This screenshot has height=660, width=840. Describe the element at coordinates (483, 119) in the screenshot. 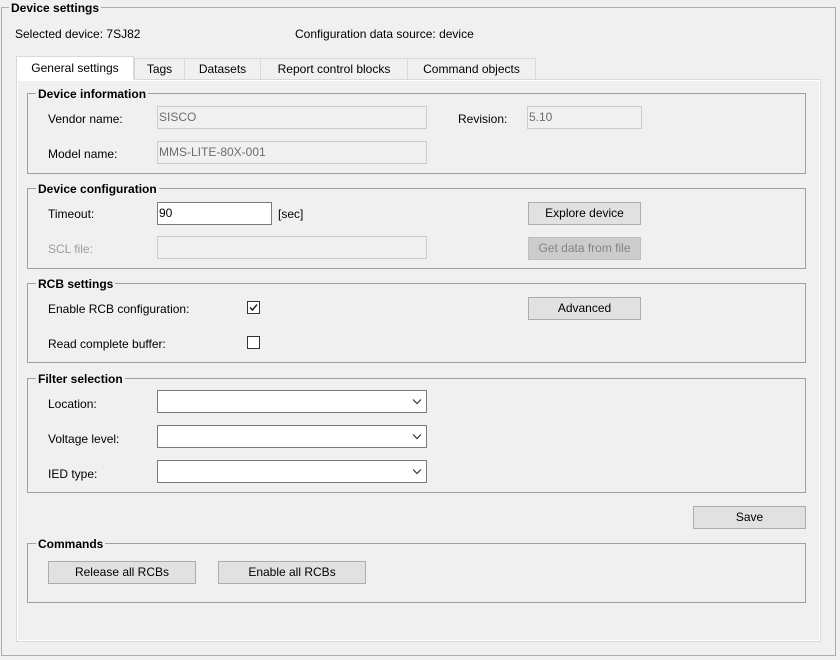

I see `revision-label: Revision:` at that location.